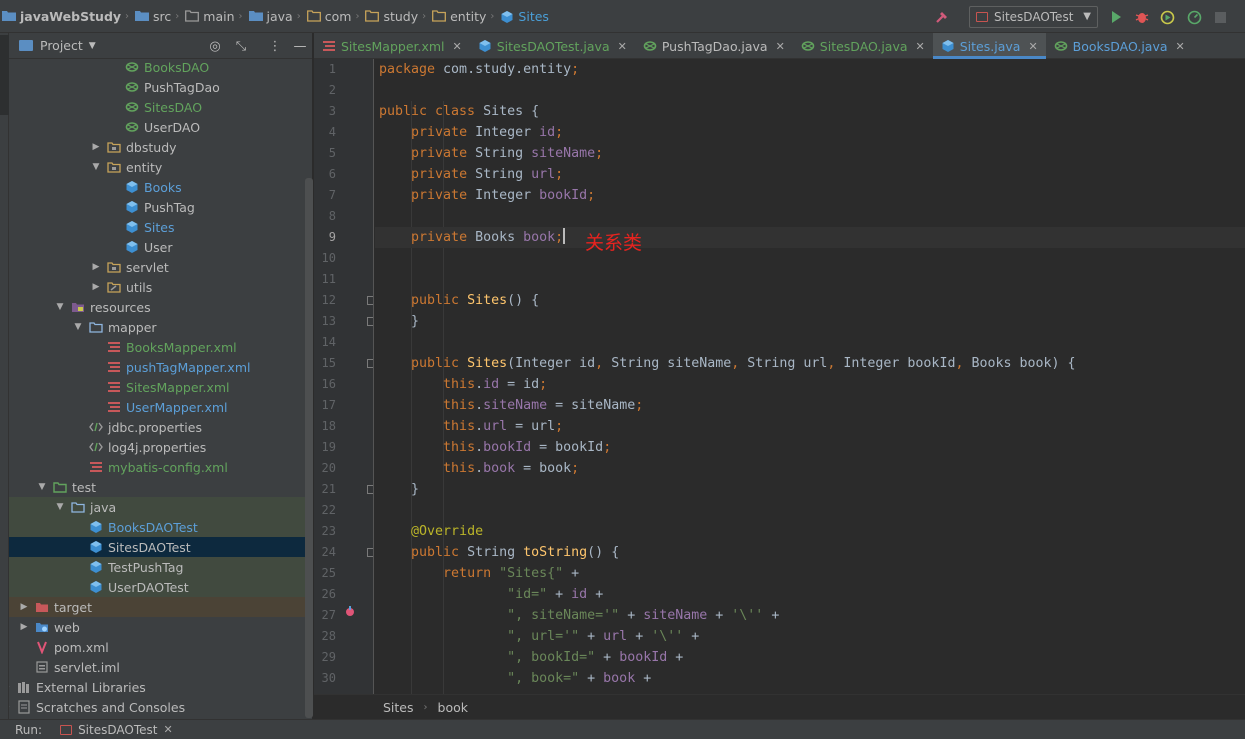 The image size is (1245, 739). I want to click on code-line: this.url = url;, so click(810, 426).